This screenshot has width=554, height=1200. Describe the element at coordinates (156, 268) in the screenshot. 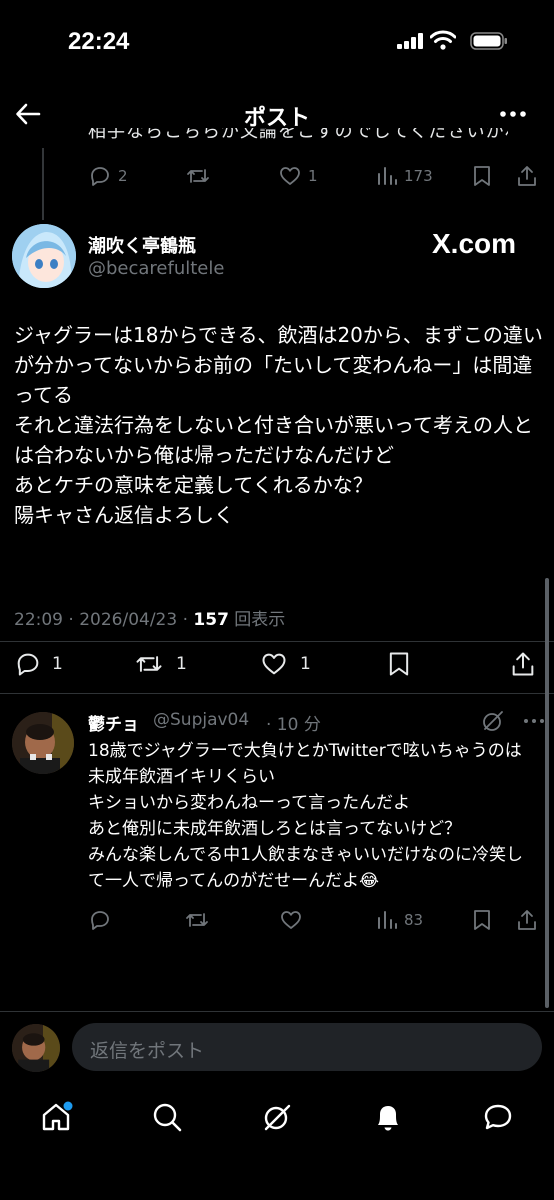

I see `handle: @becarefultele` at that location.